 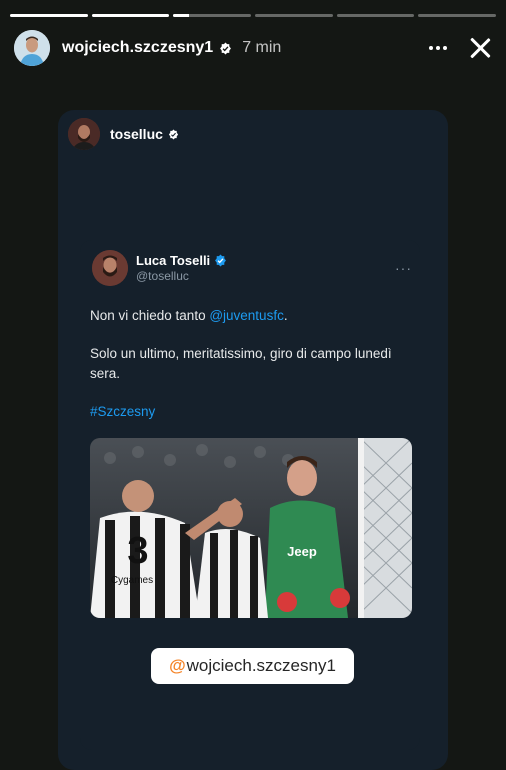 I want to click on tweet-more-icon: ···, so click(x=403, y=268).